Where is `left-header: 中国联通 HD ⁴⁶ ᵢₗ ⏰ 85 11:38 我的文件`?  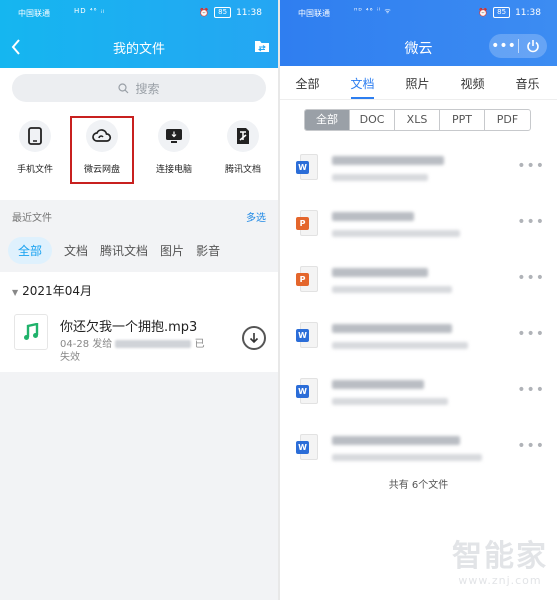
left-header: 中国联通 HD ⁴⁶ ᵢₗ ⏰ 85 11:38 我的文件 is located at coordinates (139, 34).